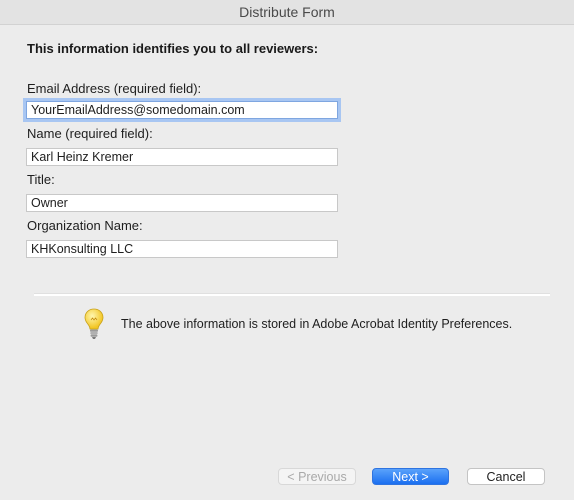 The height and width of the screenshot is (500, 574). What do you see at coordinates (182, 249) in the screenshot?
I see `organization-field` at bounding box center [182, 249].